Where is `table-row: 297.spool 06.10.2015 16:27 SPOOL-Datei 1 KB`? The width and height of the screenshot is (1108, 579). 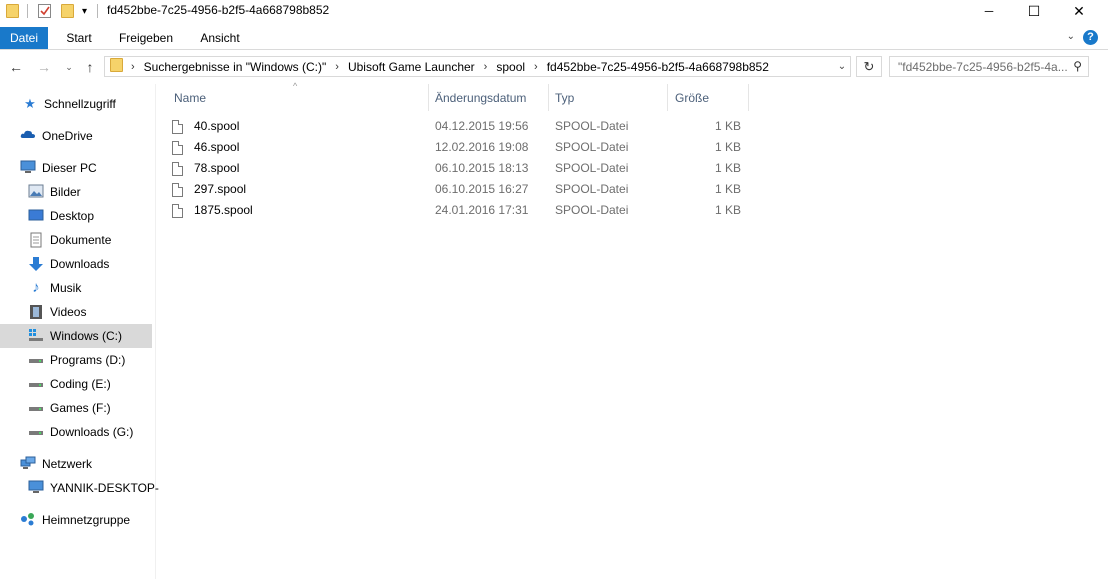
table-row: 297.spool 06.10.2015 16:27 SPOOL-Datei 1 KB is located at coordinates (462, 189).